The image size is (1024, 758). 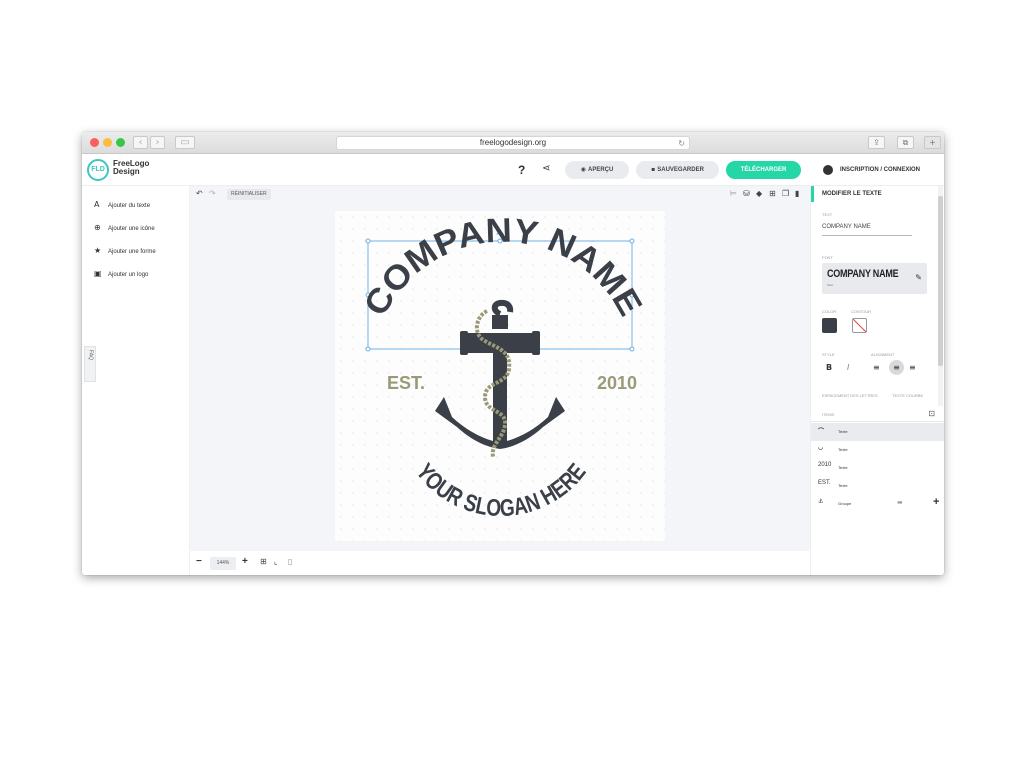 I want to click on sidebar-item-label: Ajouter du texte, so click(x=129, y=206).